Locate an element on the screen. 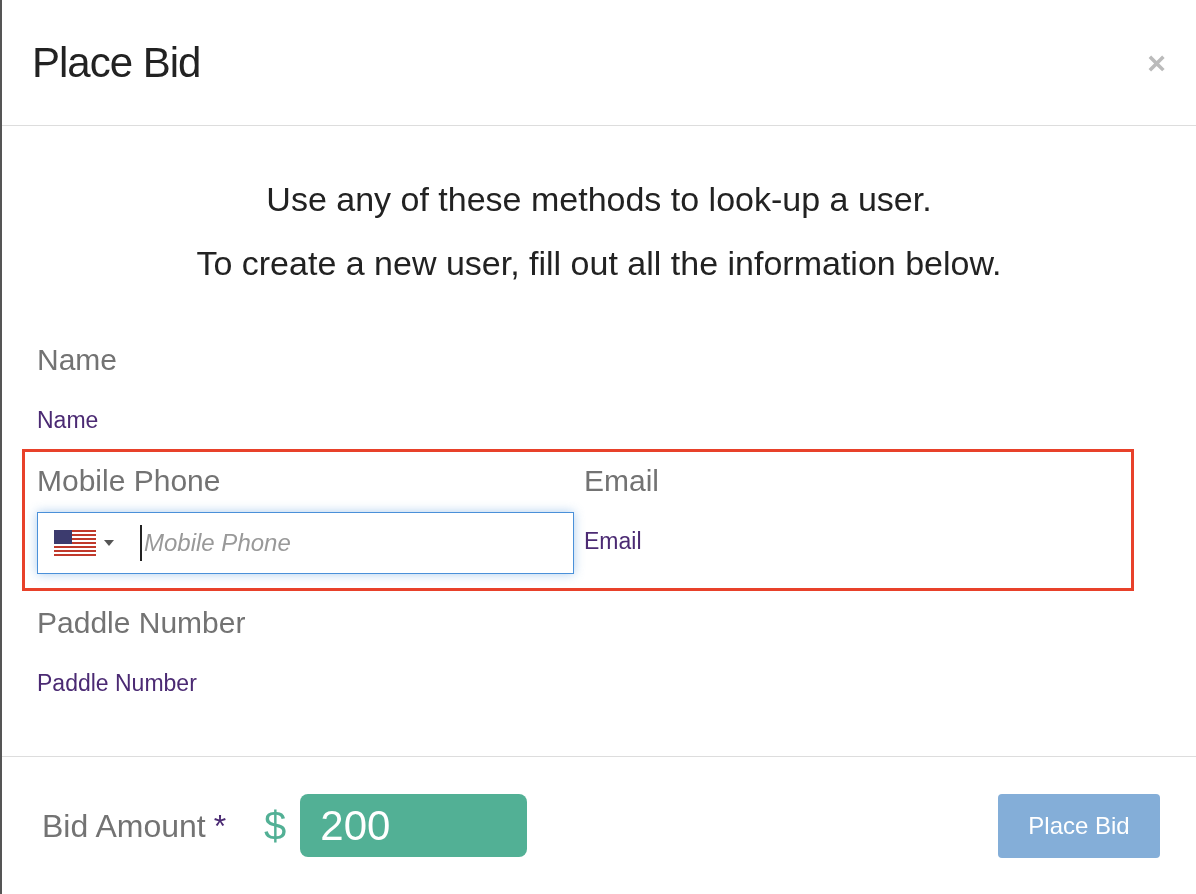  field-label: Paddle Number is located at coordinates (141, 623).